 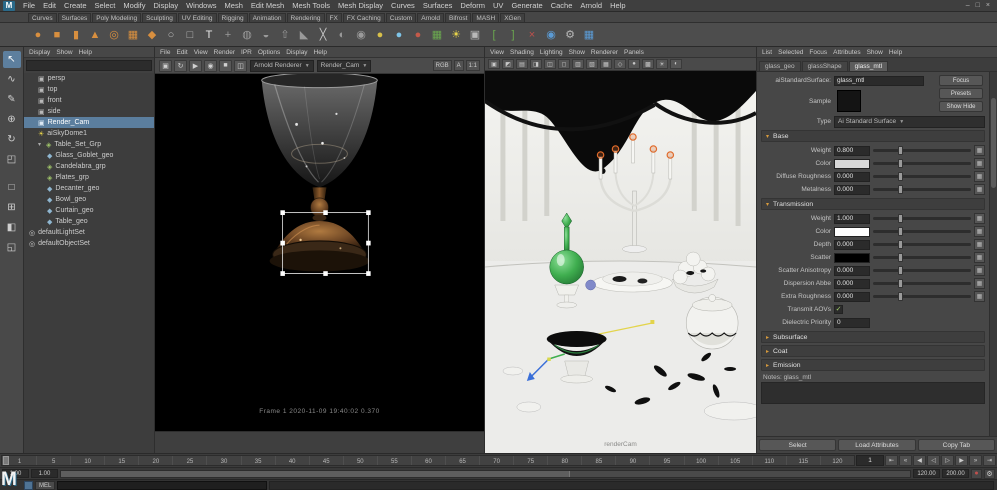 I want to click on node-tab: glassShape, so click(x=824, y=66).